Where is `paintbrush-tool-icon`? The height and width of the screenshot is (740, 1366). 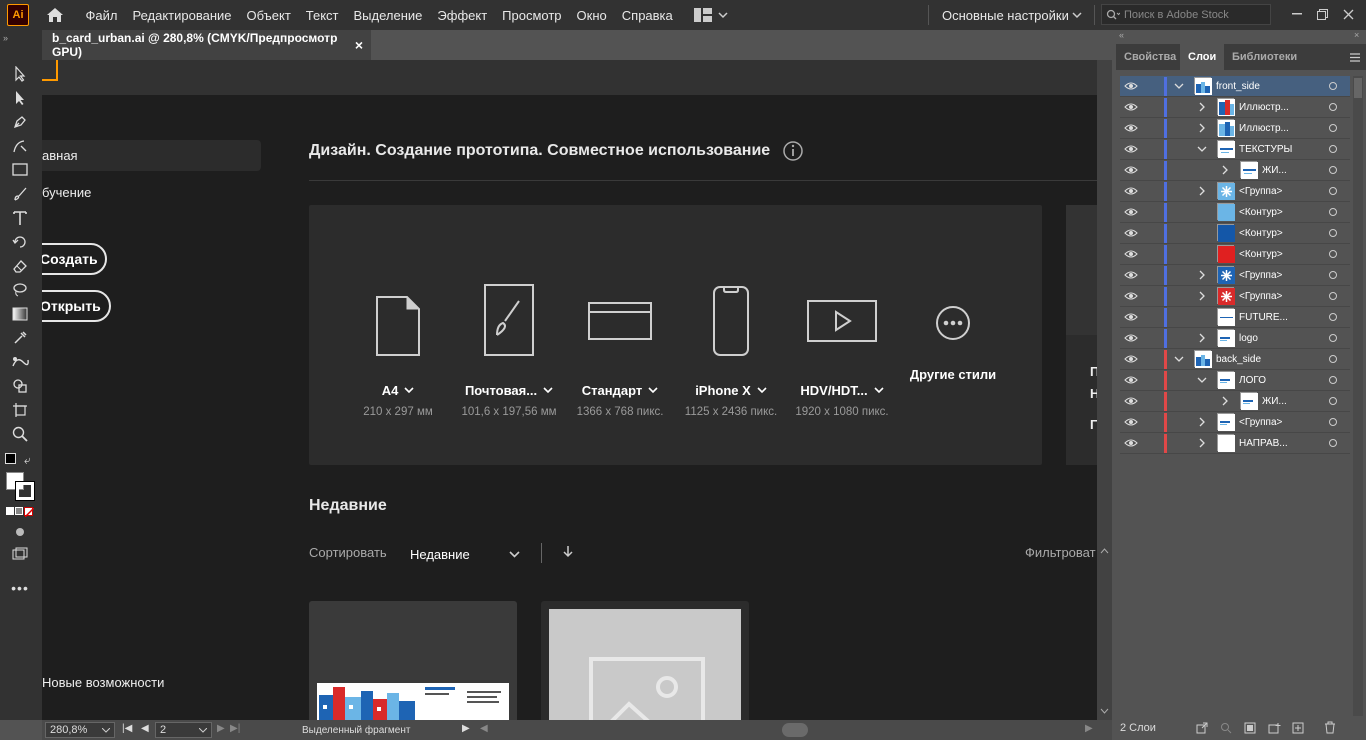
paintbrush-tool-icon is located at coordinates (20, 194).